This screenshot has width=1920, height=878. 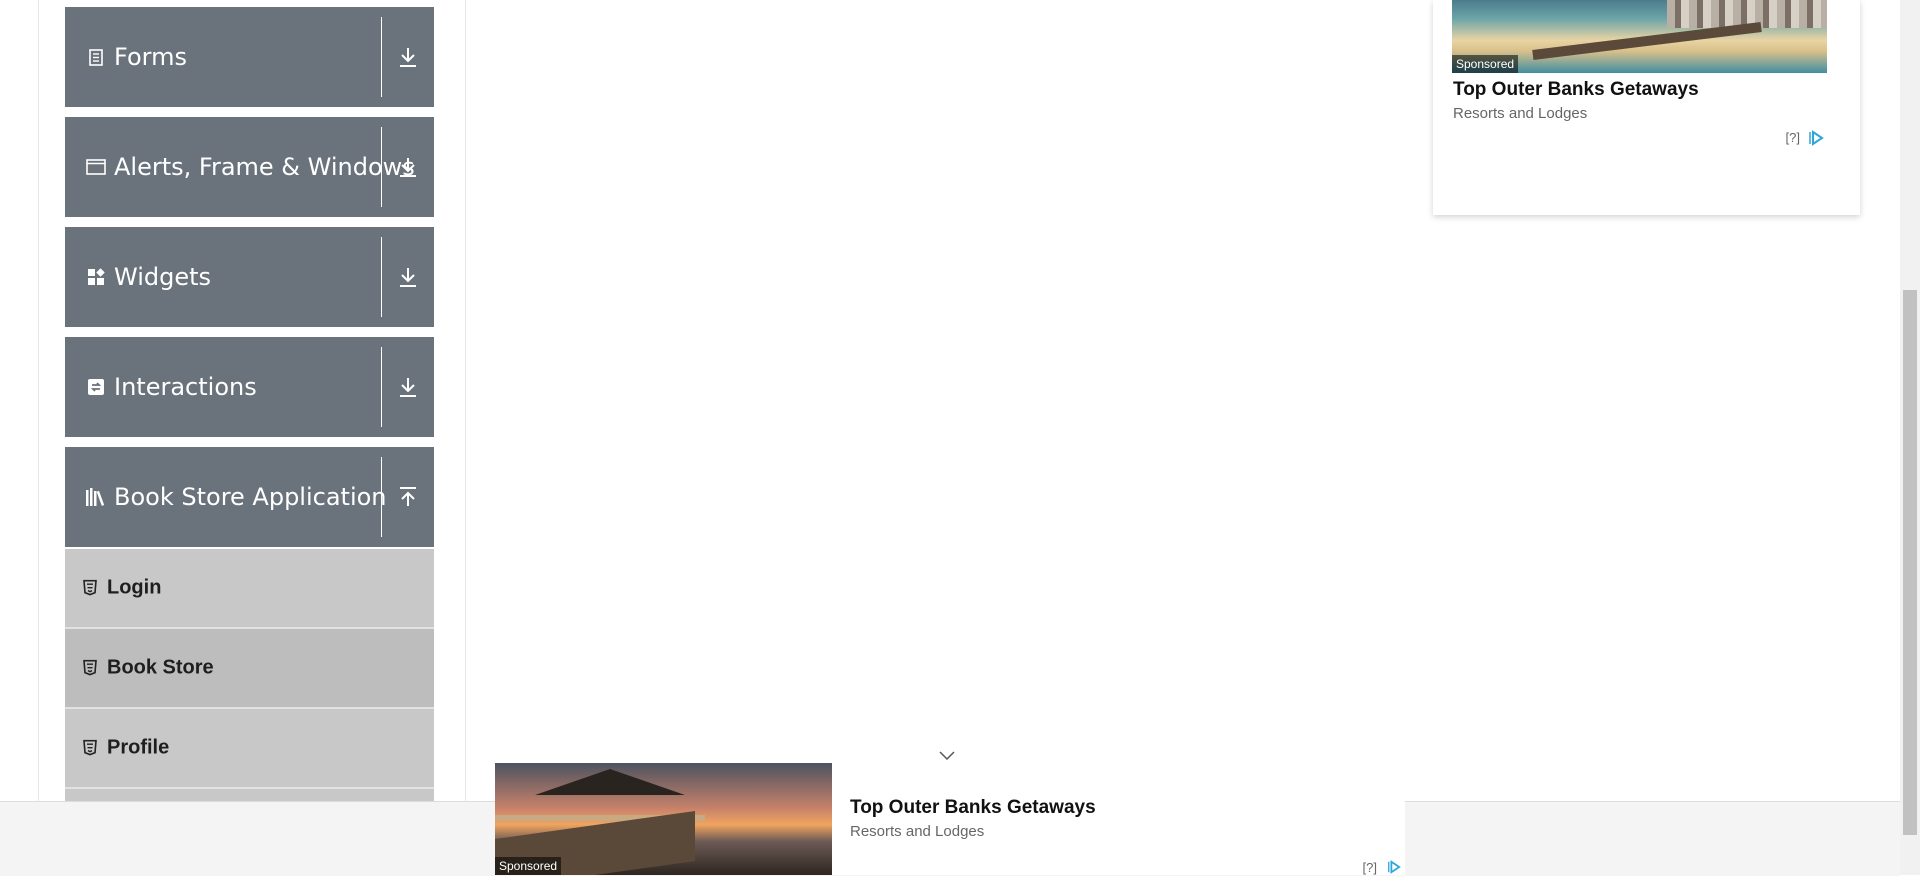 I want to click on group-label: Forms, so click(x=150, y=57).